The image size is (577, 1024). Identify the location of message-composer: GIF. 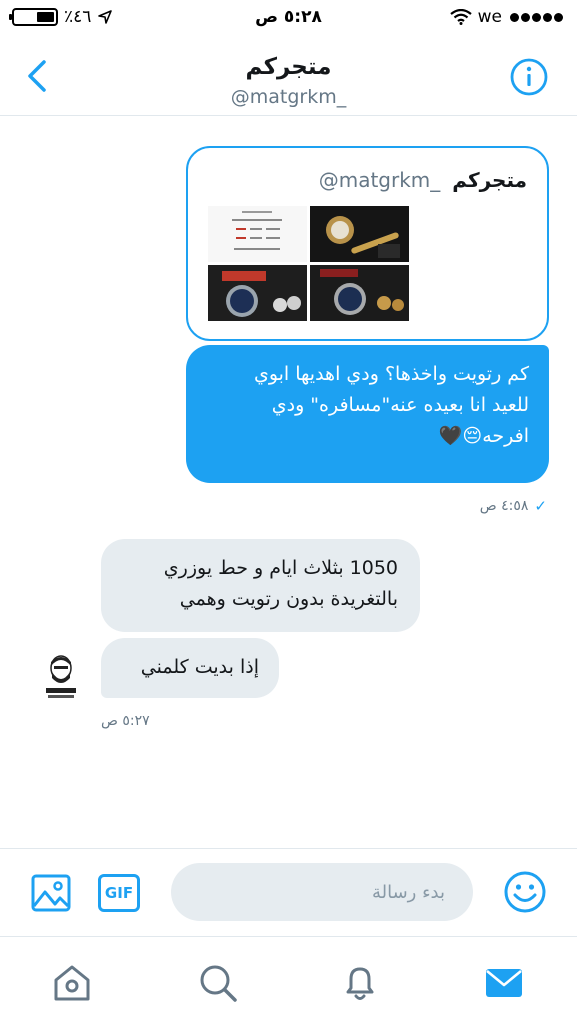
(288, 892).